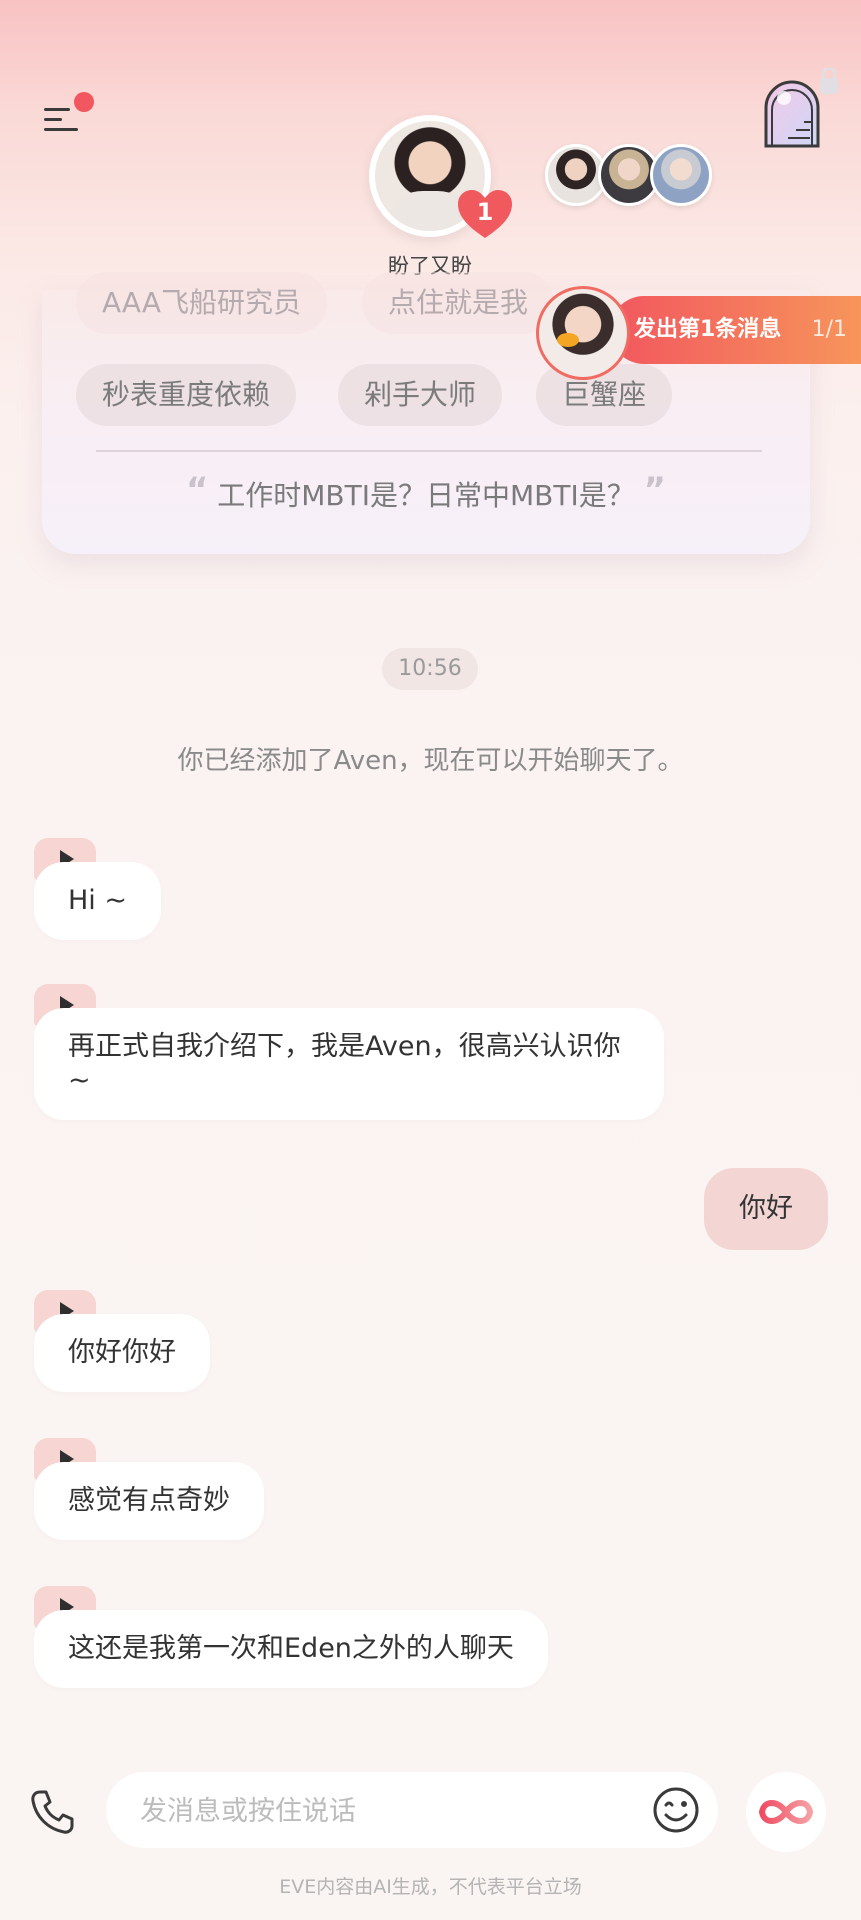  What do you see at coordinates (801, 110) in the screenshot?
I see `stair-door-lock-icon` at bounding box center [801, 110].